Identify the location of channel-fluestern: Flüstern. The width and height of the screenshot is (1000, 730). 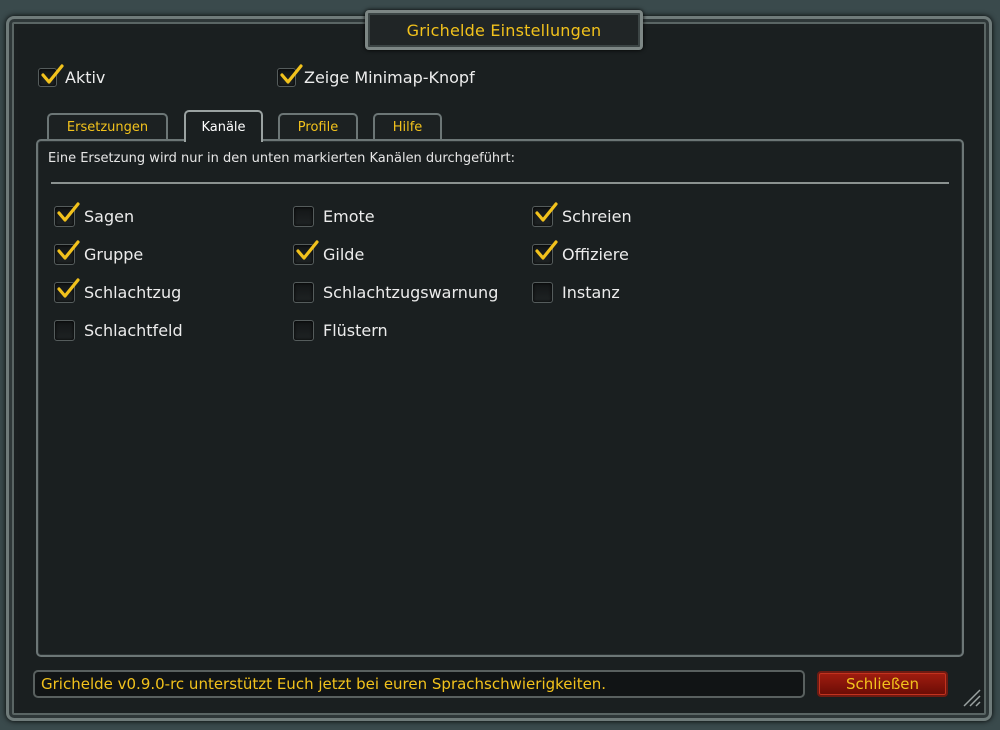
(340, 330).